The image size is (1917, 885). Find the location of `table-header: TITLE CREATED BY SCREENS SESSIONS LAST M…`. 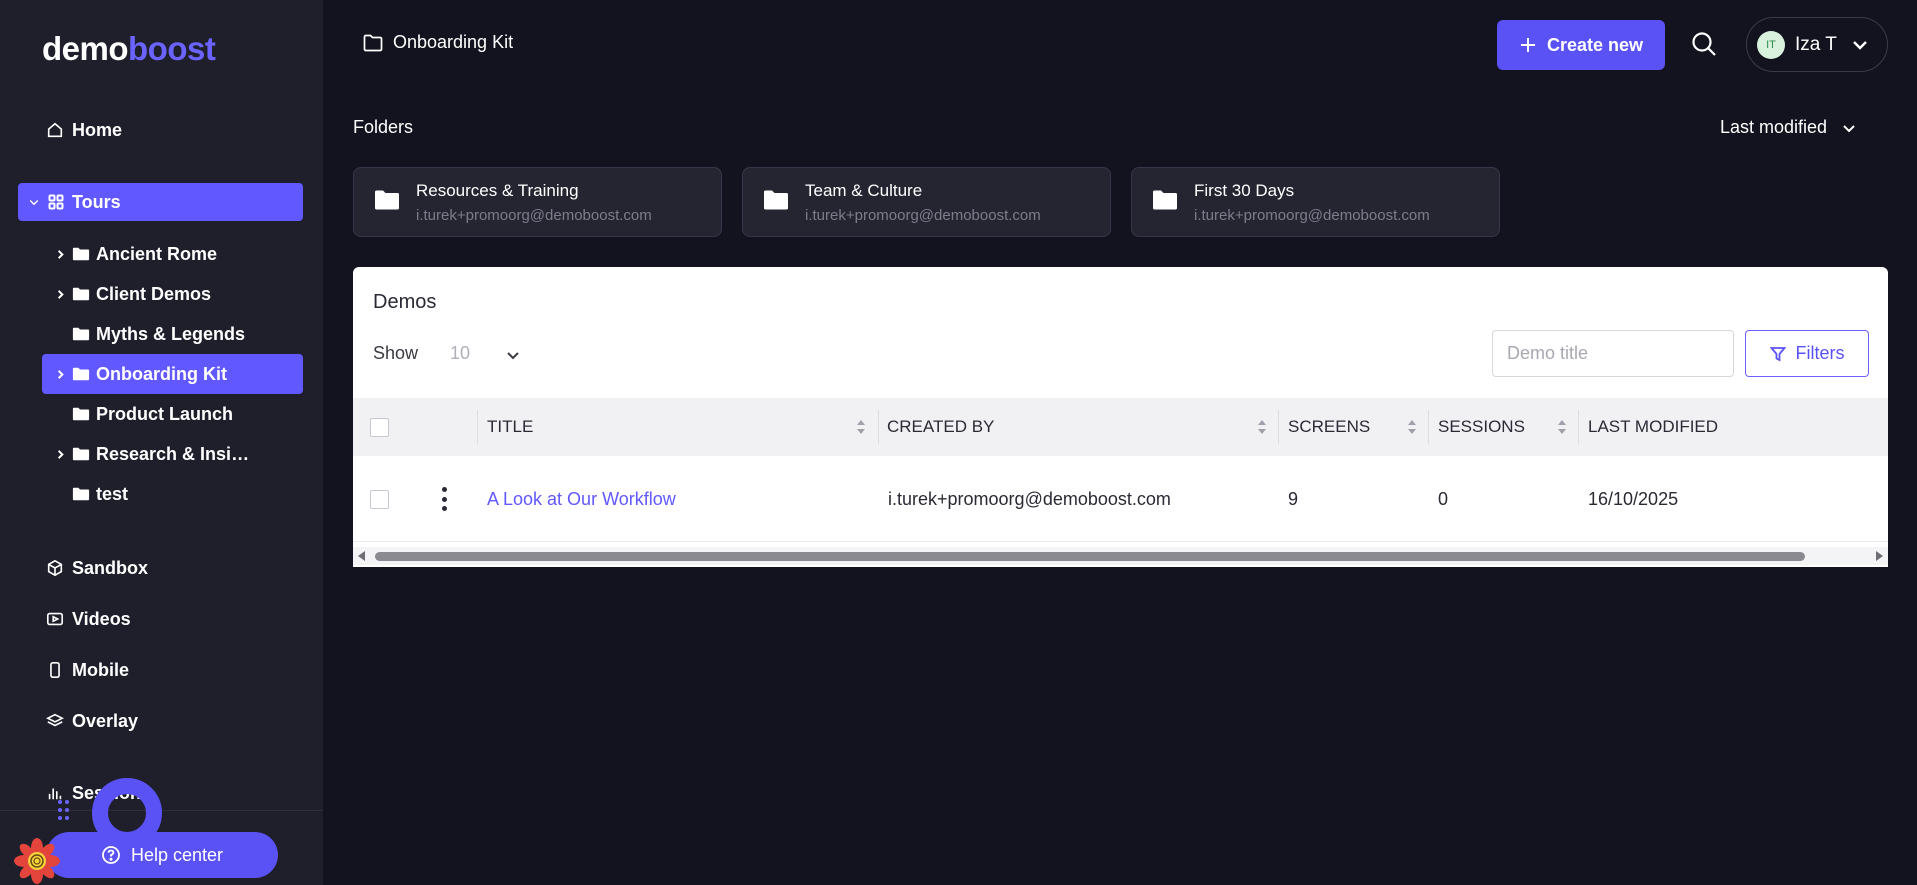

table-header: TITLE CREATED BY SCREENS SESSIONS LAST M… is located at coordinates (1120, 427).